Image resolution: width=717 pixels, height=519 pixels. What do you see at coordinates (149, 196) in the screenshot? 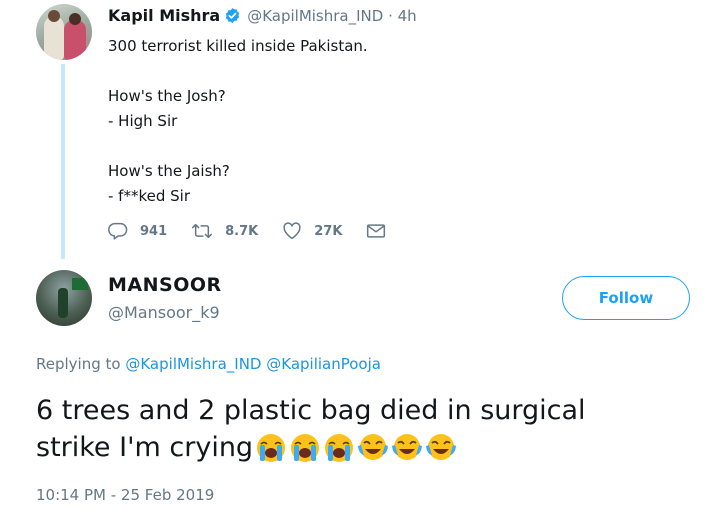
I see `parent-tweet-line: - f**ked Sir` at bounding box center [149, 196].